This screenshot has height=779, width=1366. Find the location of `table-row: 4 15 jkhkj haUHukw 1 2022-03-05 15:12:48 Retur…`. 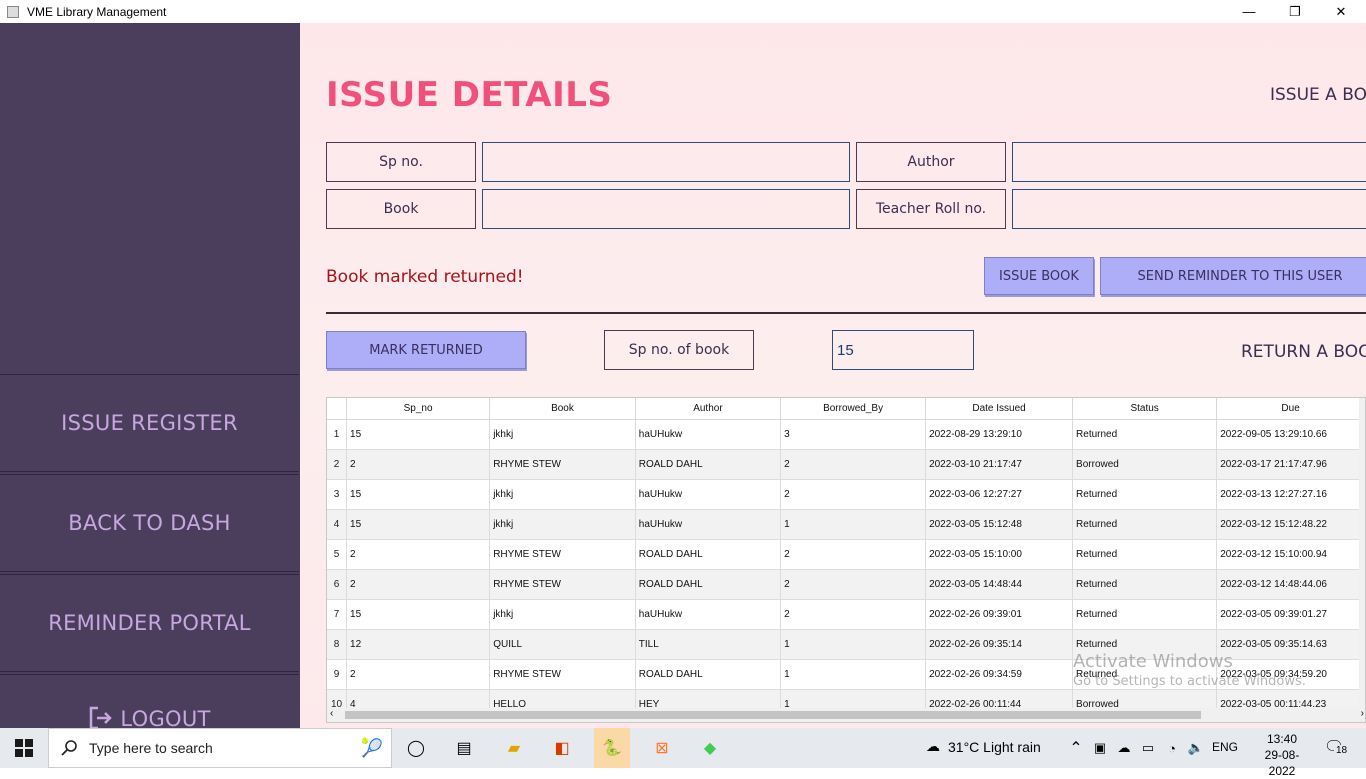

table-row: 4 15 jkhkj haUHukw 1 2022-03-05 15:12:48 Retur… is located at coordinates (846, 524).